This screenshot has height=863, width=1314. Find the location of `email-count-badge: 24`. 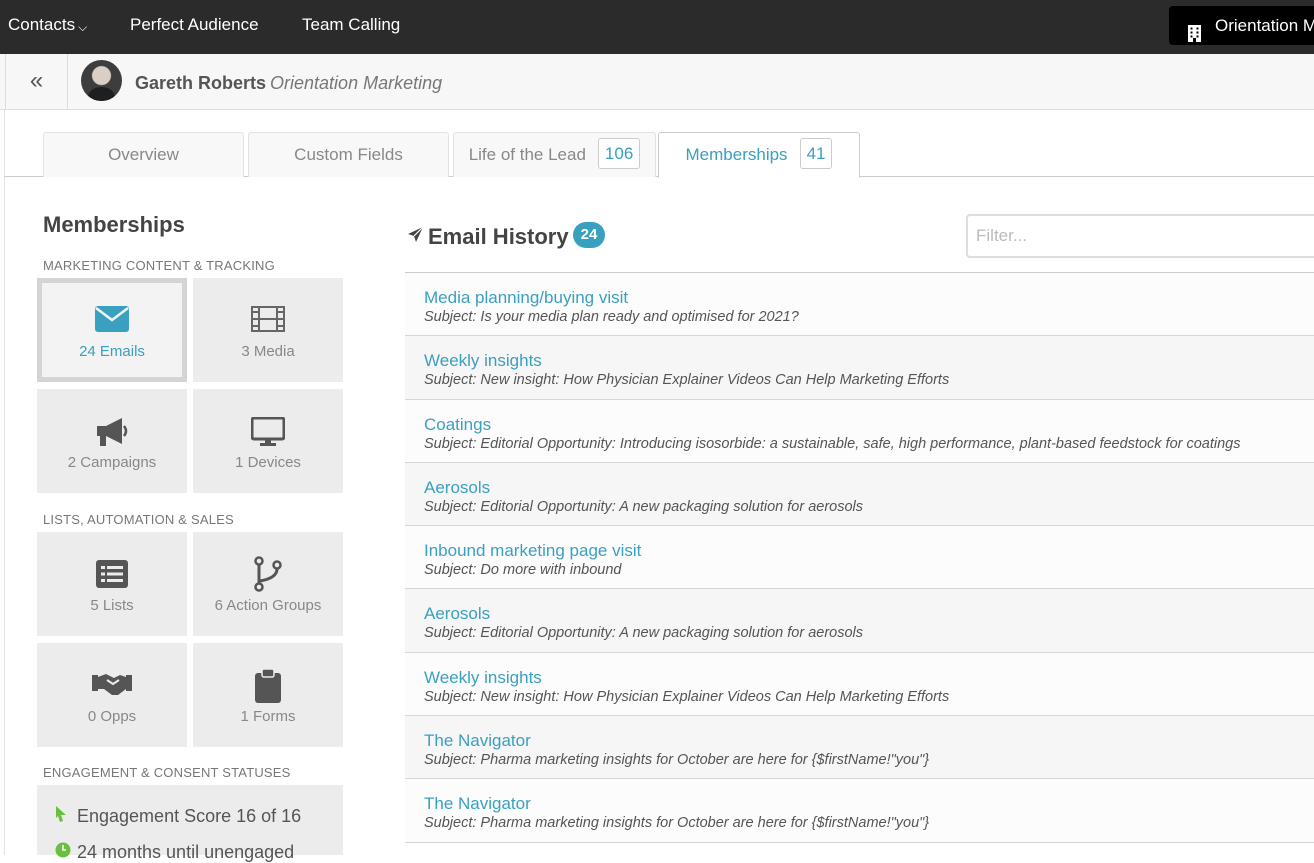

email-count-badge: 24 is located at coordinates (589, 235).